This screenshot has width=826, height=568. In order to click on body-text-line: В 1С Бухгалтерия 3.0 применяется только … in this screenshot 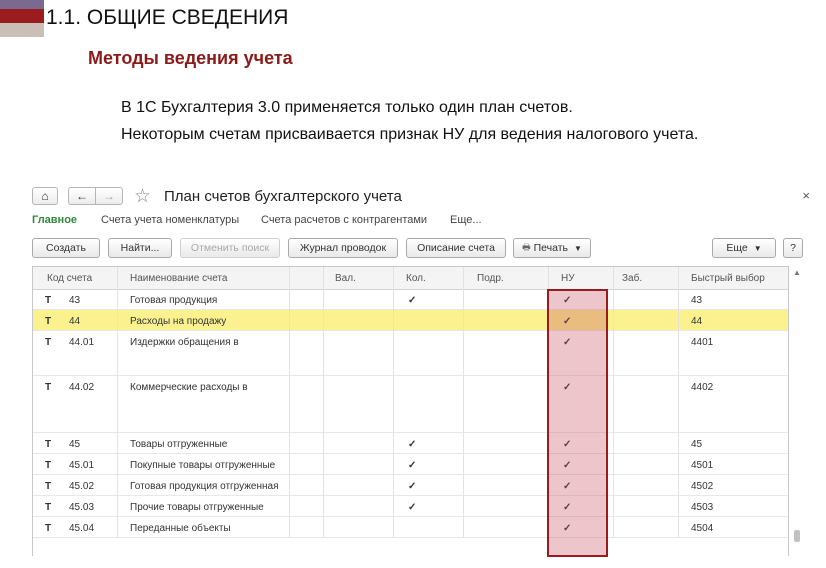, I will do `click(347, 107)`.